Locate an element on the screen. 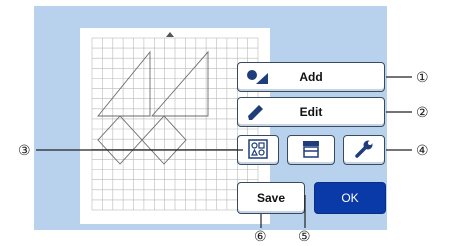  layout-button is located at coordinates (258, 150).